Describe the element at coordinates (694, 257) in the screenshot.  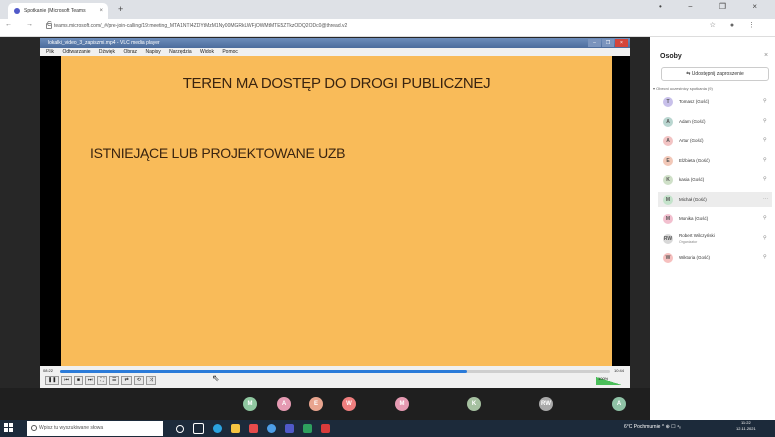
I see `participant-name: Wiktoria (Gość)` at that location.